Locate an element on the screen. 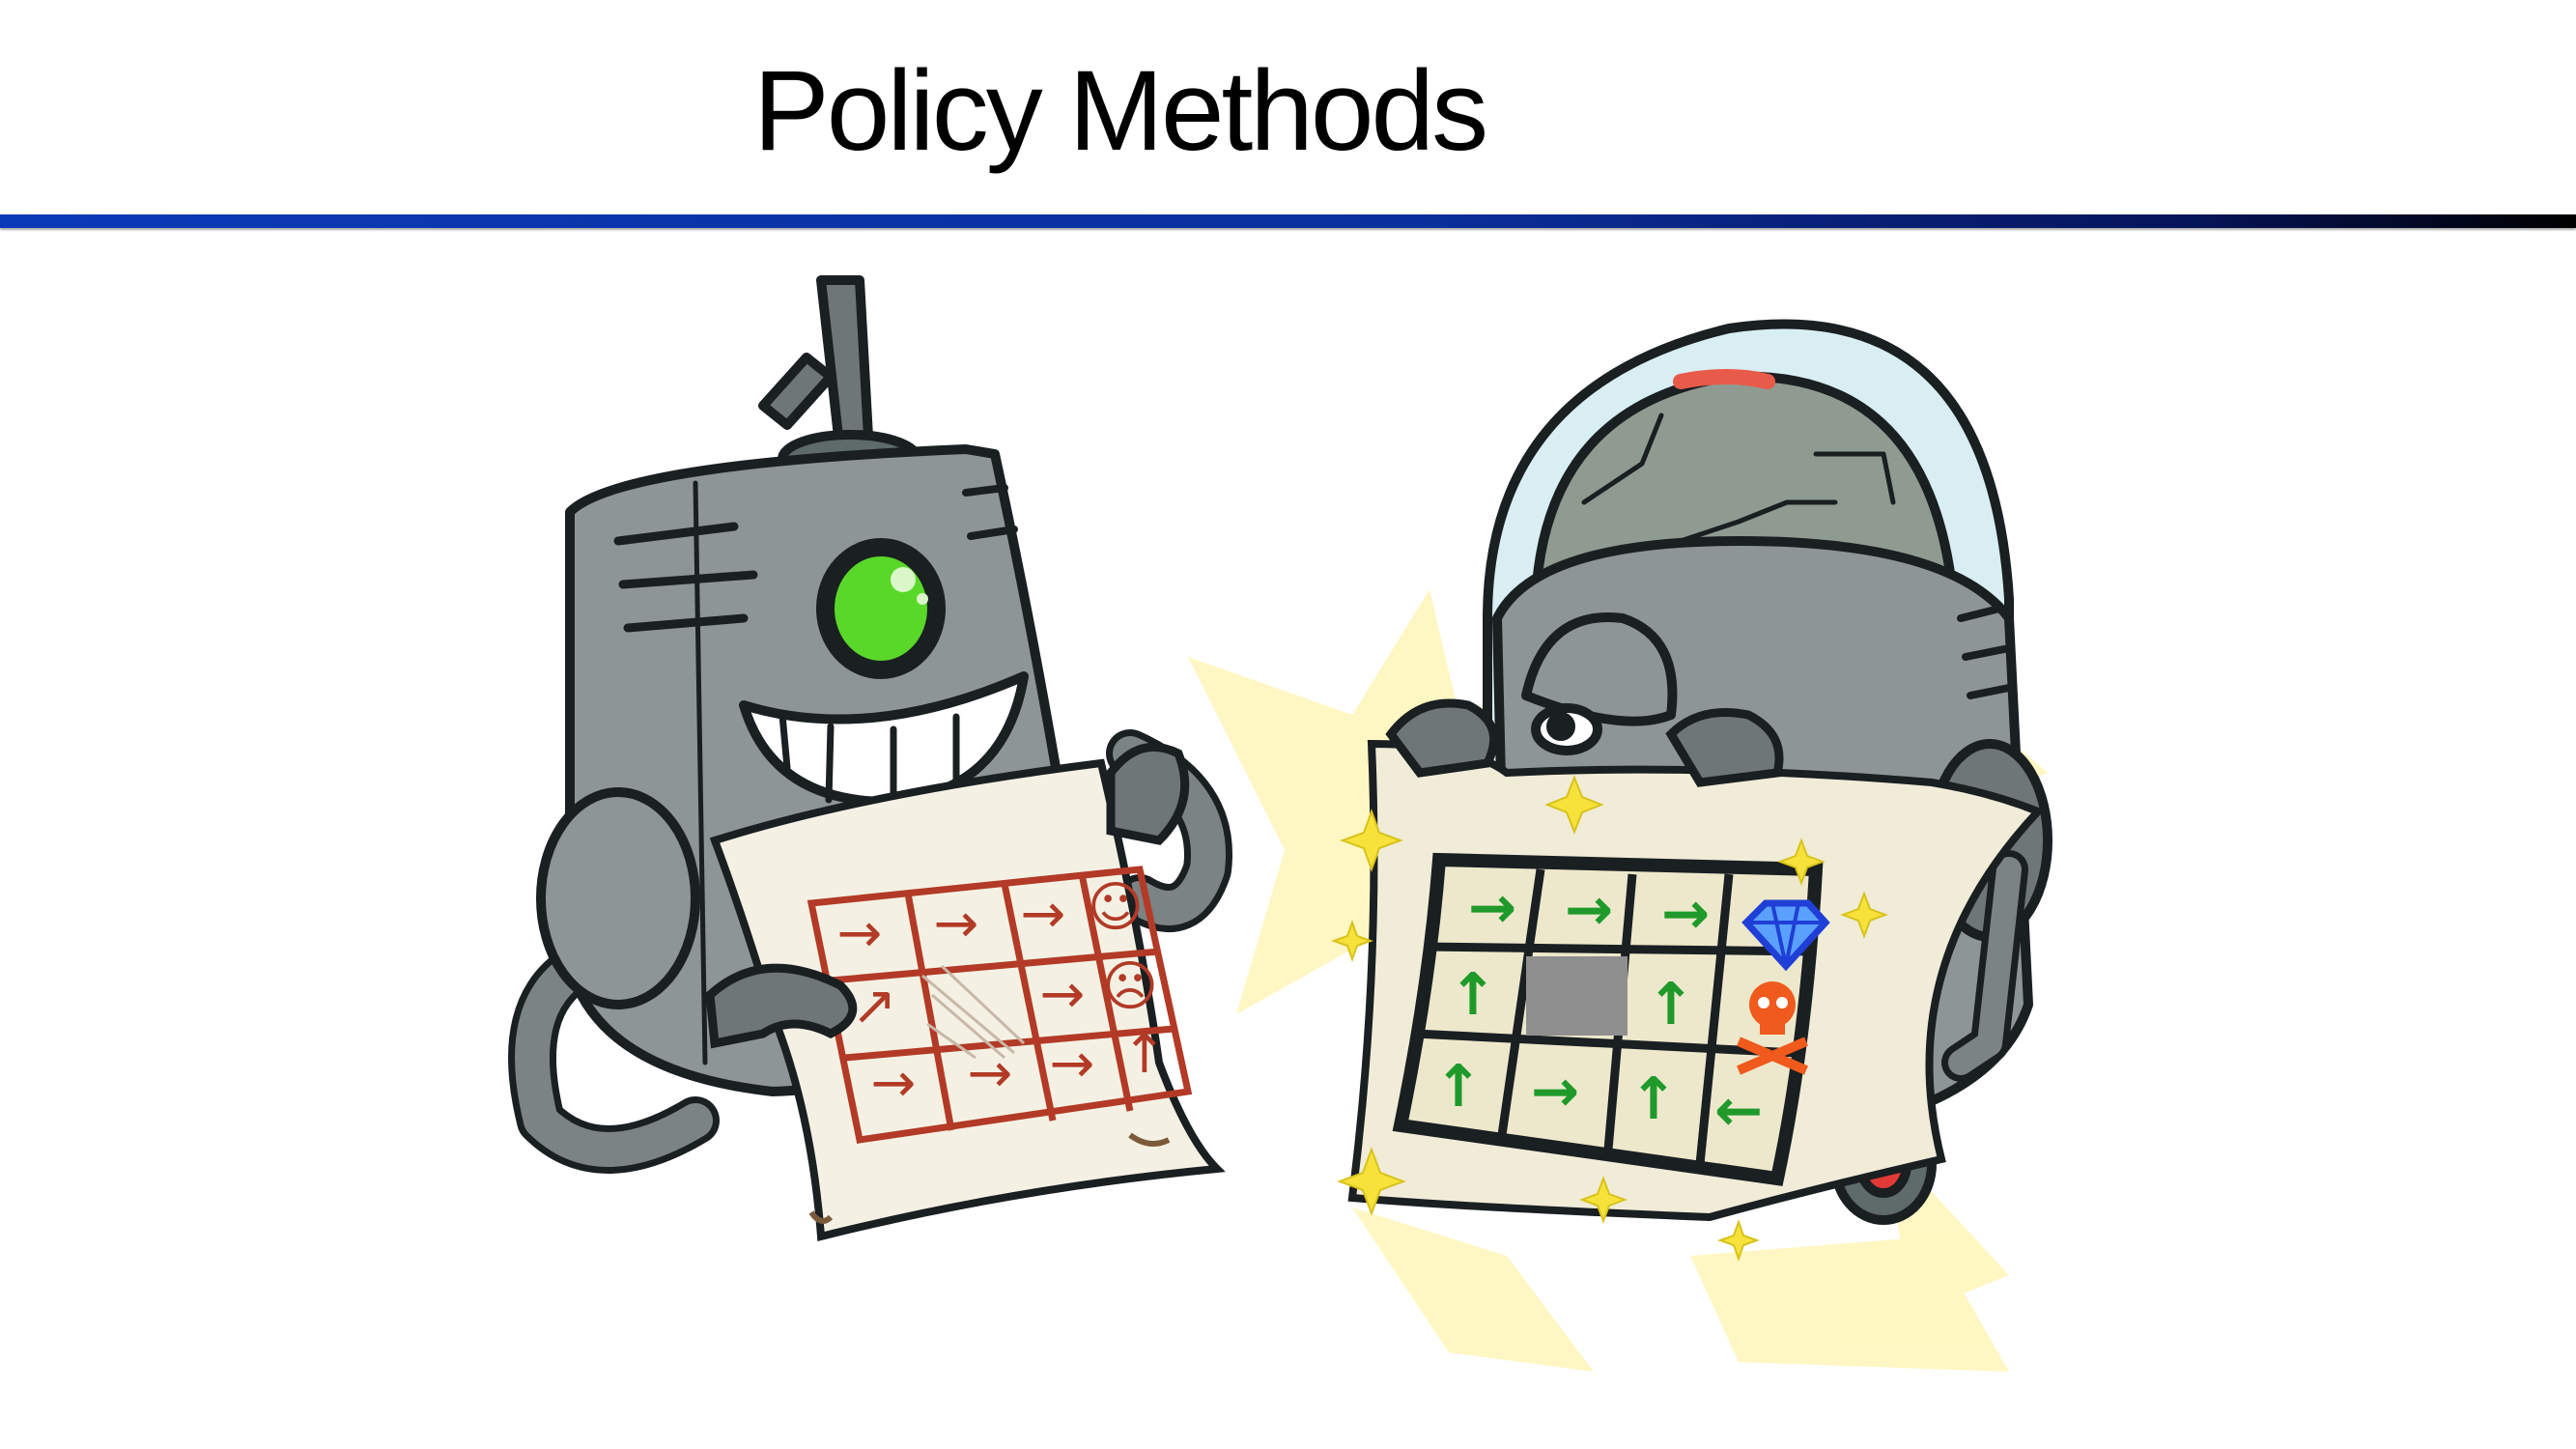 This screenshot has height=1449, width=2576. right-grid-cell-1-2: ↑ is located at coordinates (1671, 1005).